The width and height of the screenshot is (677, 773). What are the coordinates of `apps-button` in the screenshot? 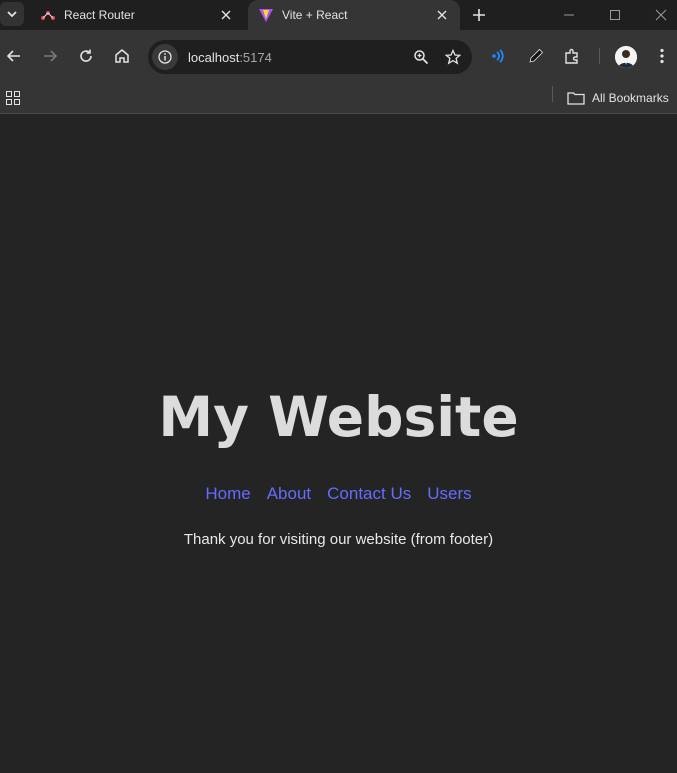 It's located at (13, 98).